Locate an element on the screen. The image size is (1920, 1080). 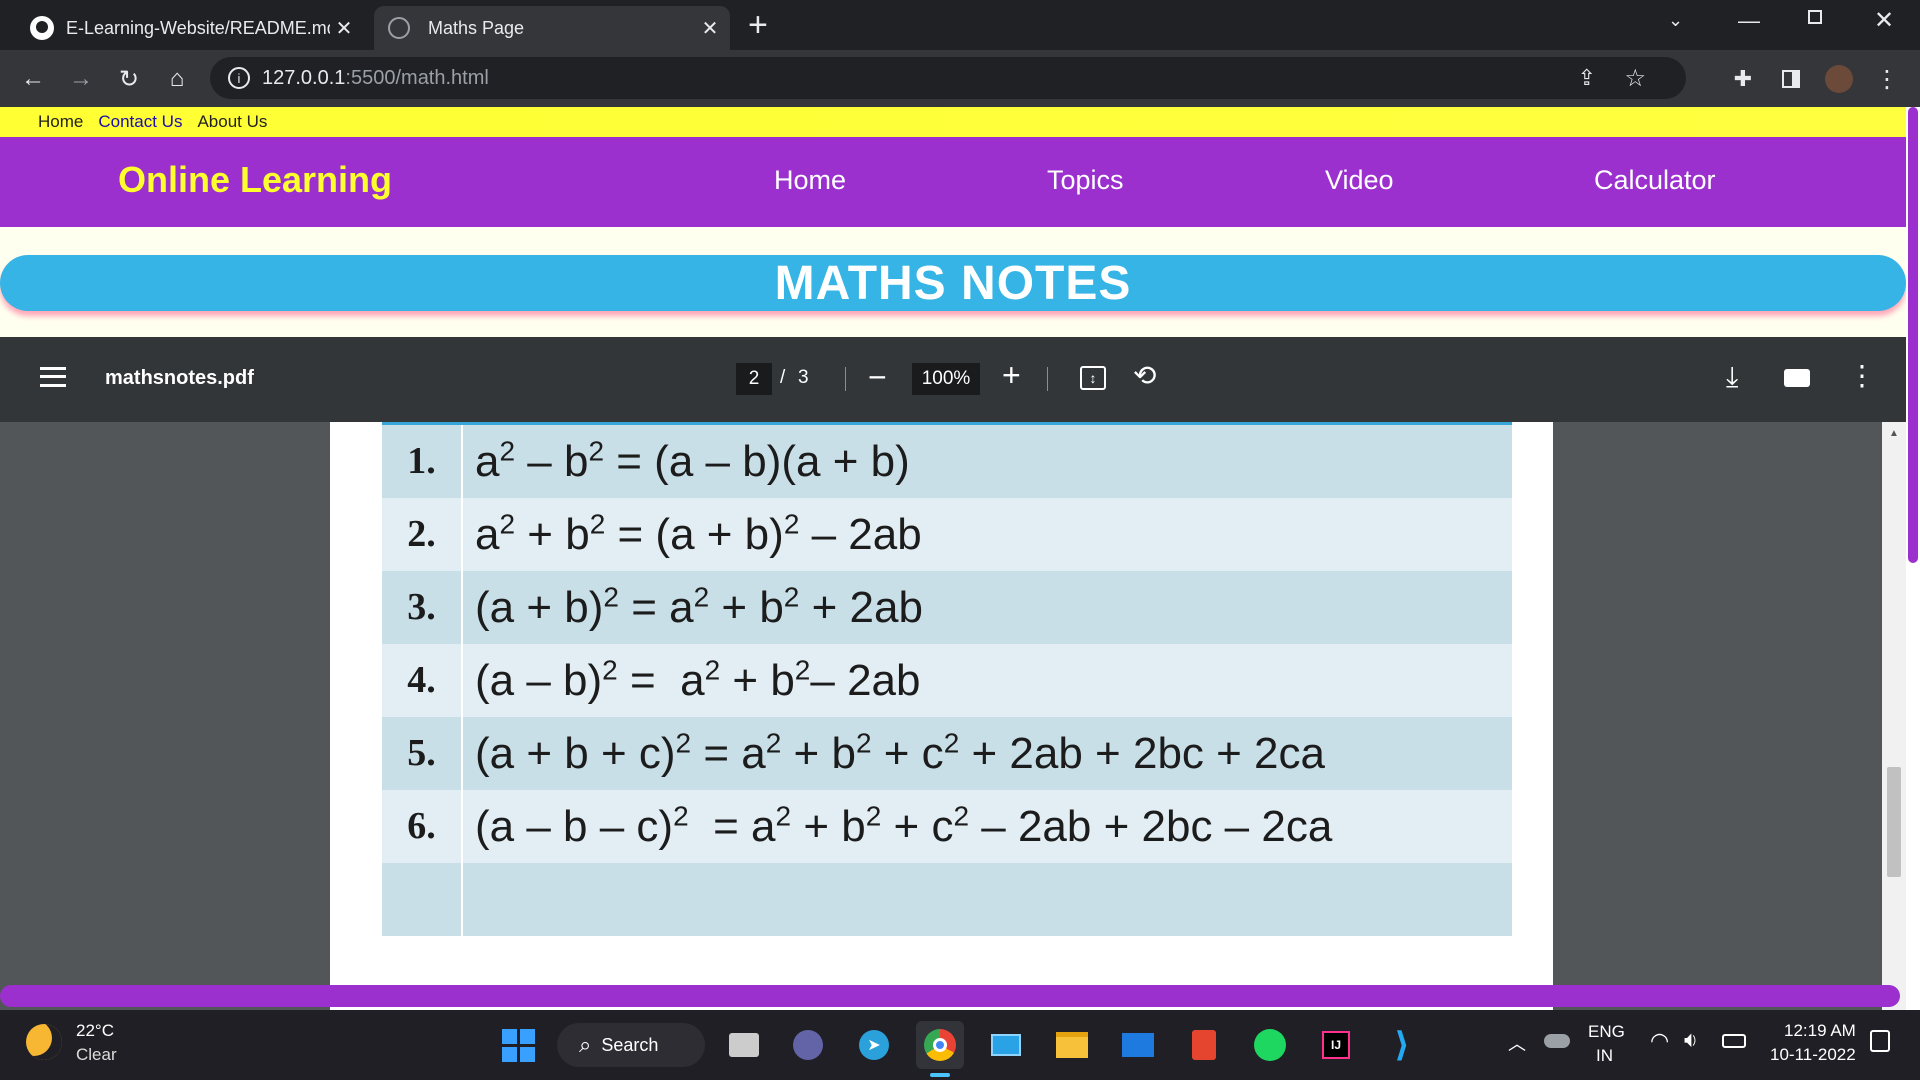
home-icon: ⌂ is located at coordinates (177, 79).